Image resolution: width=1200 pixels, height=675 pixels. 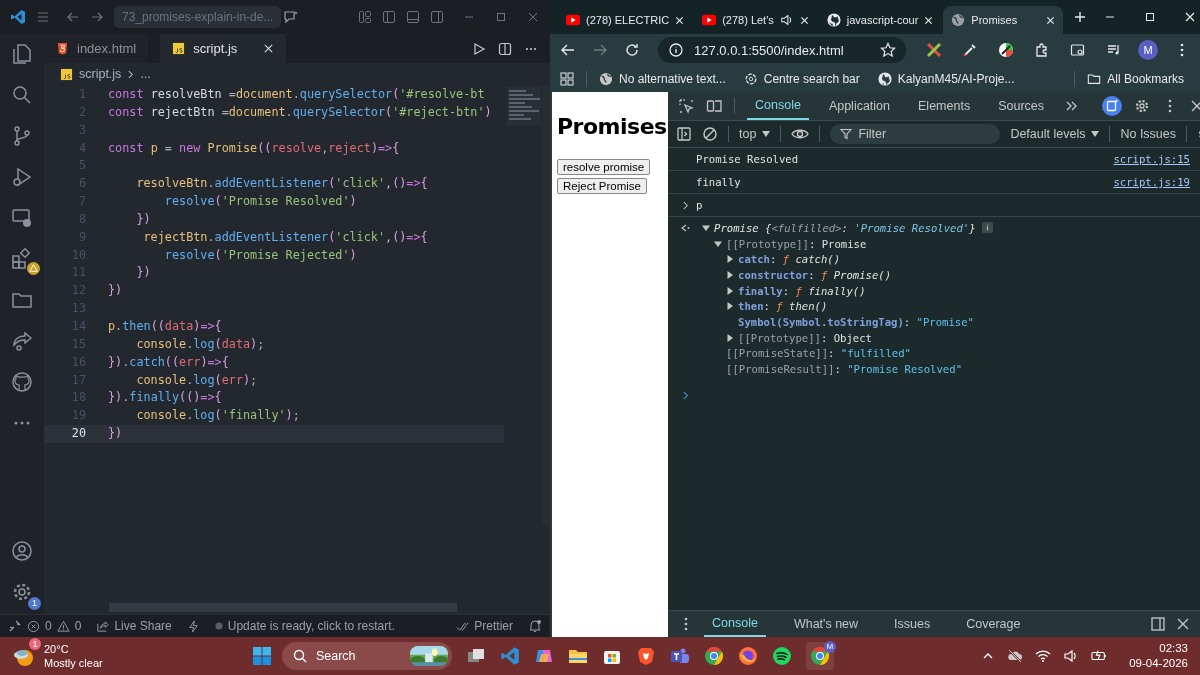 I want to click on object-property: [[Prototype]]: Object, so click(x=805, y=337).